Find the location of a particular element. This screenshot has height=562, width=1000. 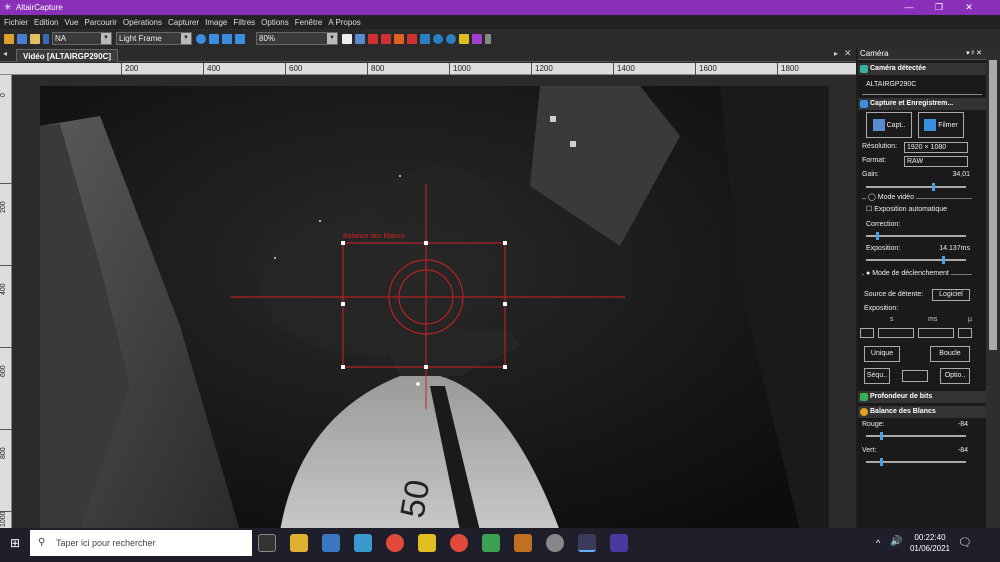

correction-slider is located at coordinates (916, 236).